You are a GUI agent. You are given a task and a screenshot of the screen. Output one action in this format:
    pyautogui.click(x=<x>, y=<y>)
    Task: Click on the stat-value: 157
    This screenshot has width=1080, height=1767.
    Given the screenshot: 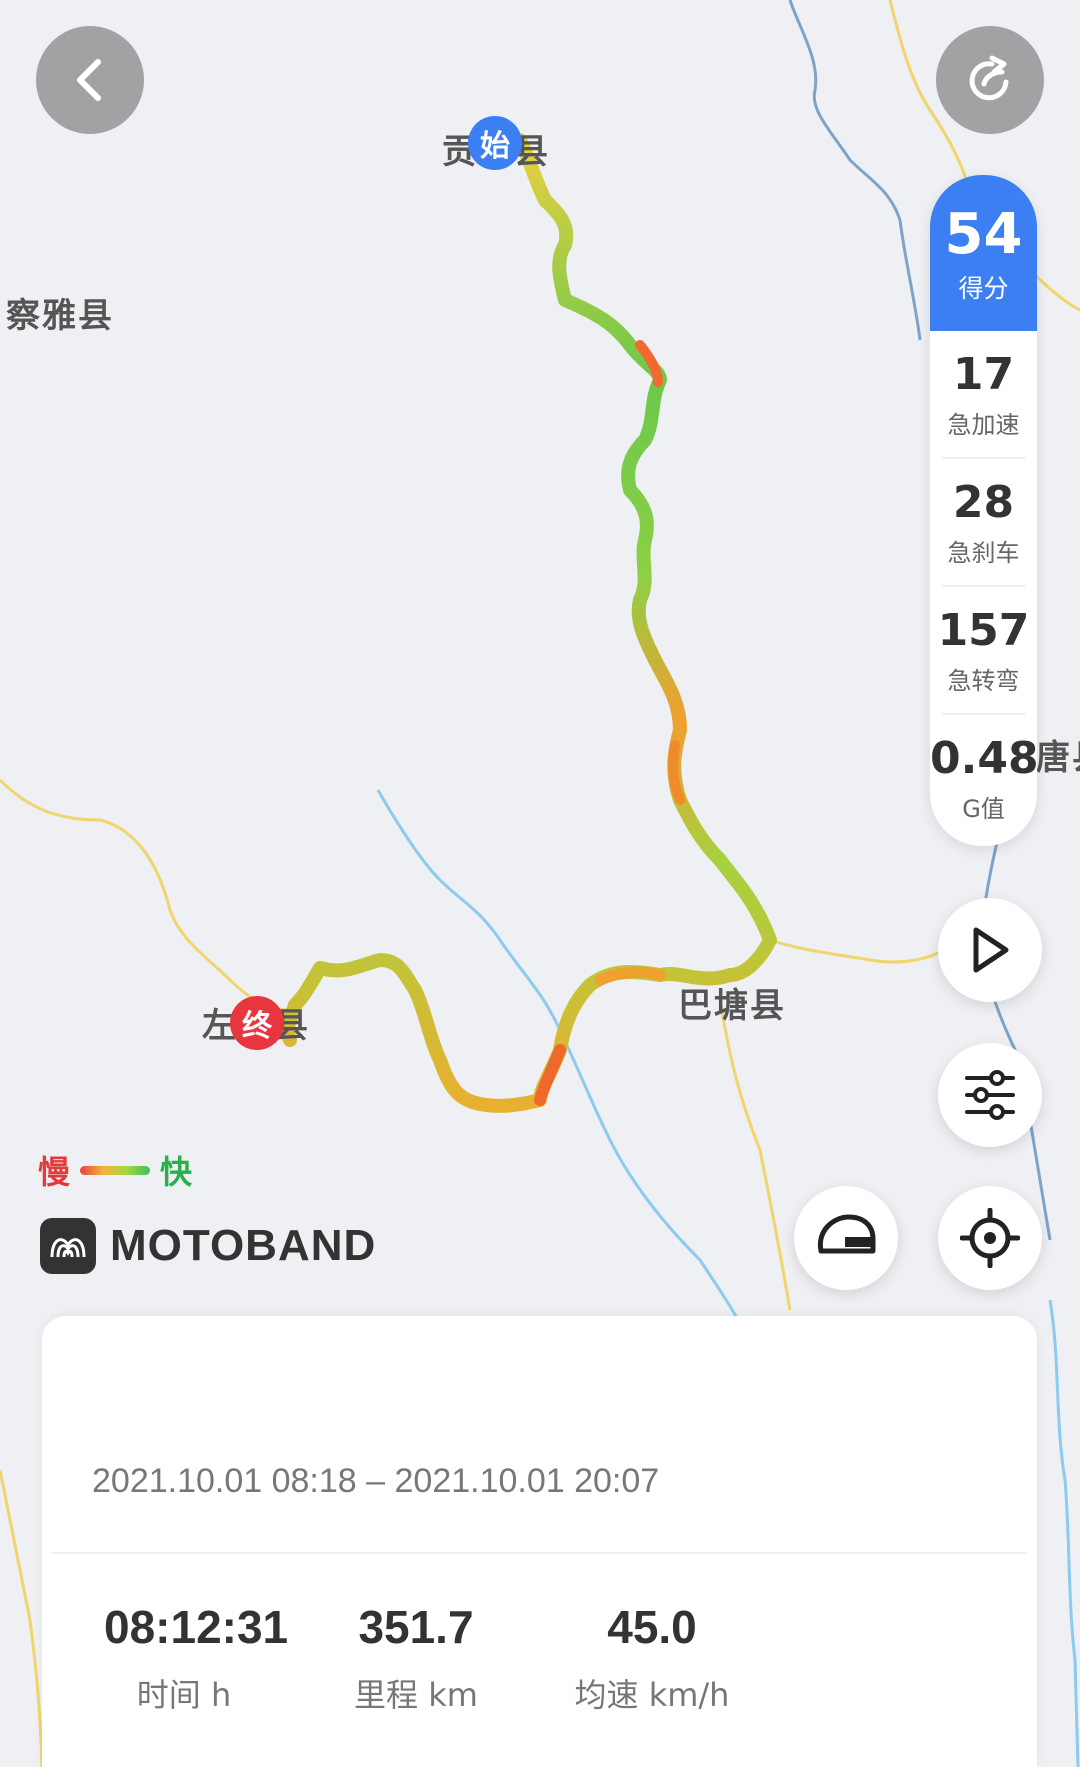 What is the action you would take?
    pyautogui.click(x=983, y=630)
    